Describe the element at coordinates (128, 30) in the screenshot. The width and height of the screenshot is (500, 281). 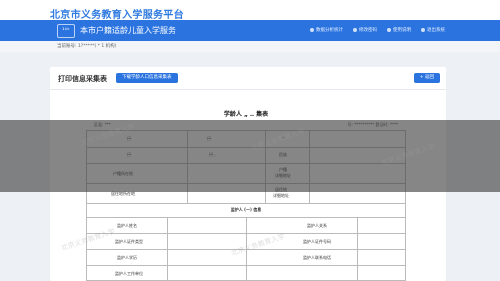
I see `service-subtitle: 本市户籍适龄儿童入学服务` at that location.